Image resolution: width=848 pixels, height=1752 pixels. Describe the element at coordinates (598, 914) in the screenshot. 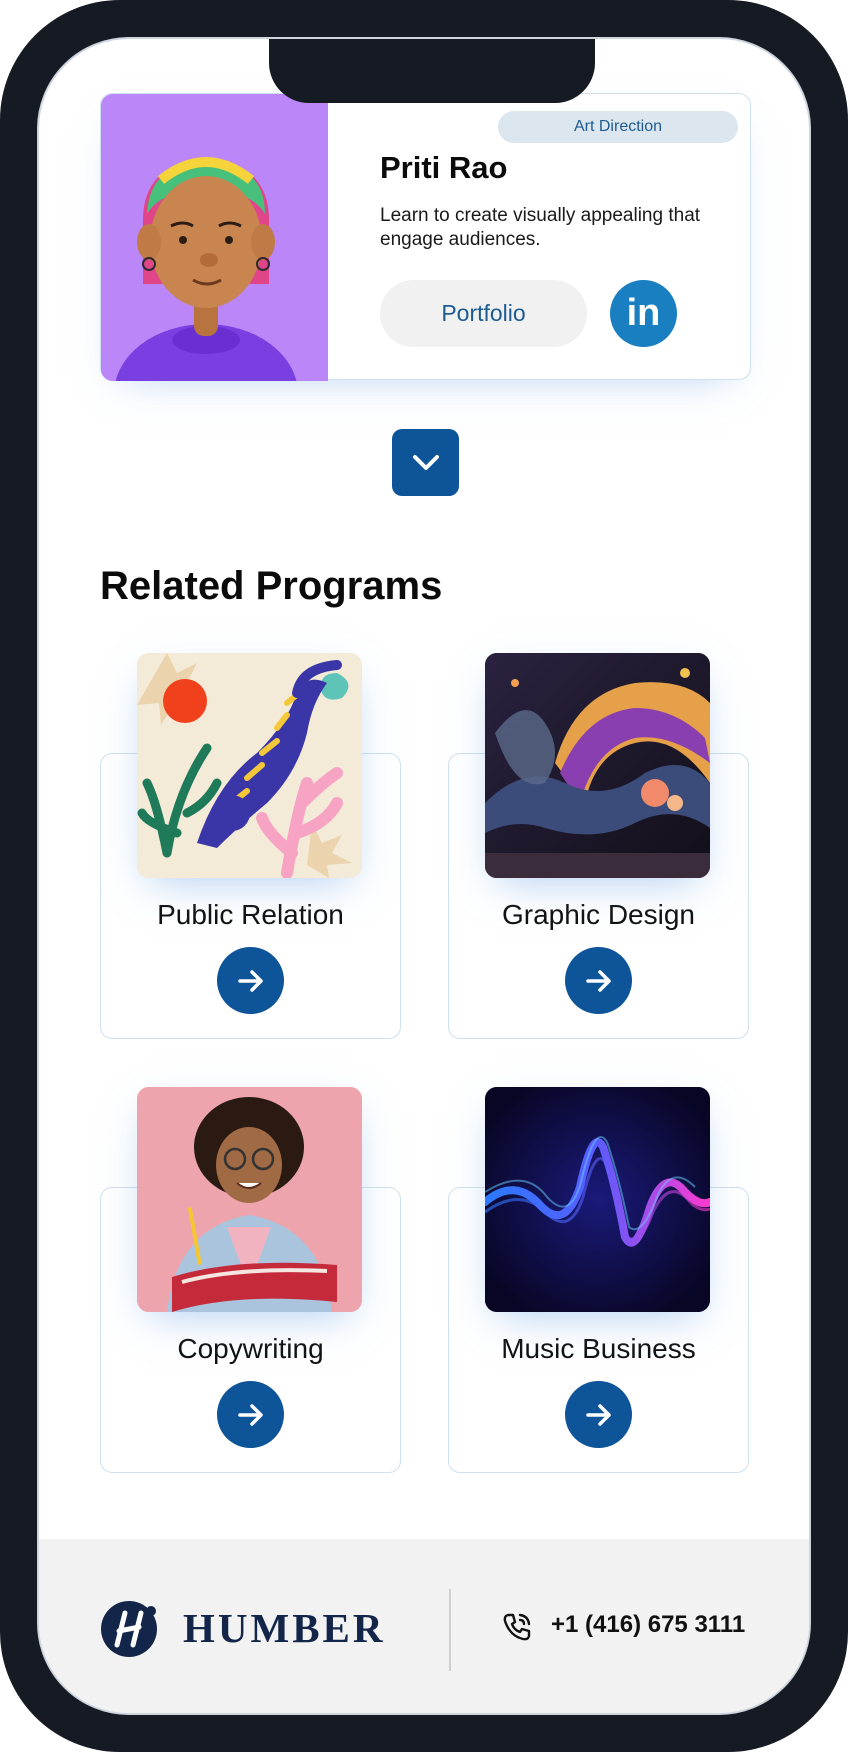

I see `program-label: Graphic Design` at that location.